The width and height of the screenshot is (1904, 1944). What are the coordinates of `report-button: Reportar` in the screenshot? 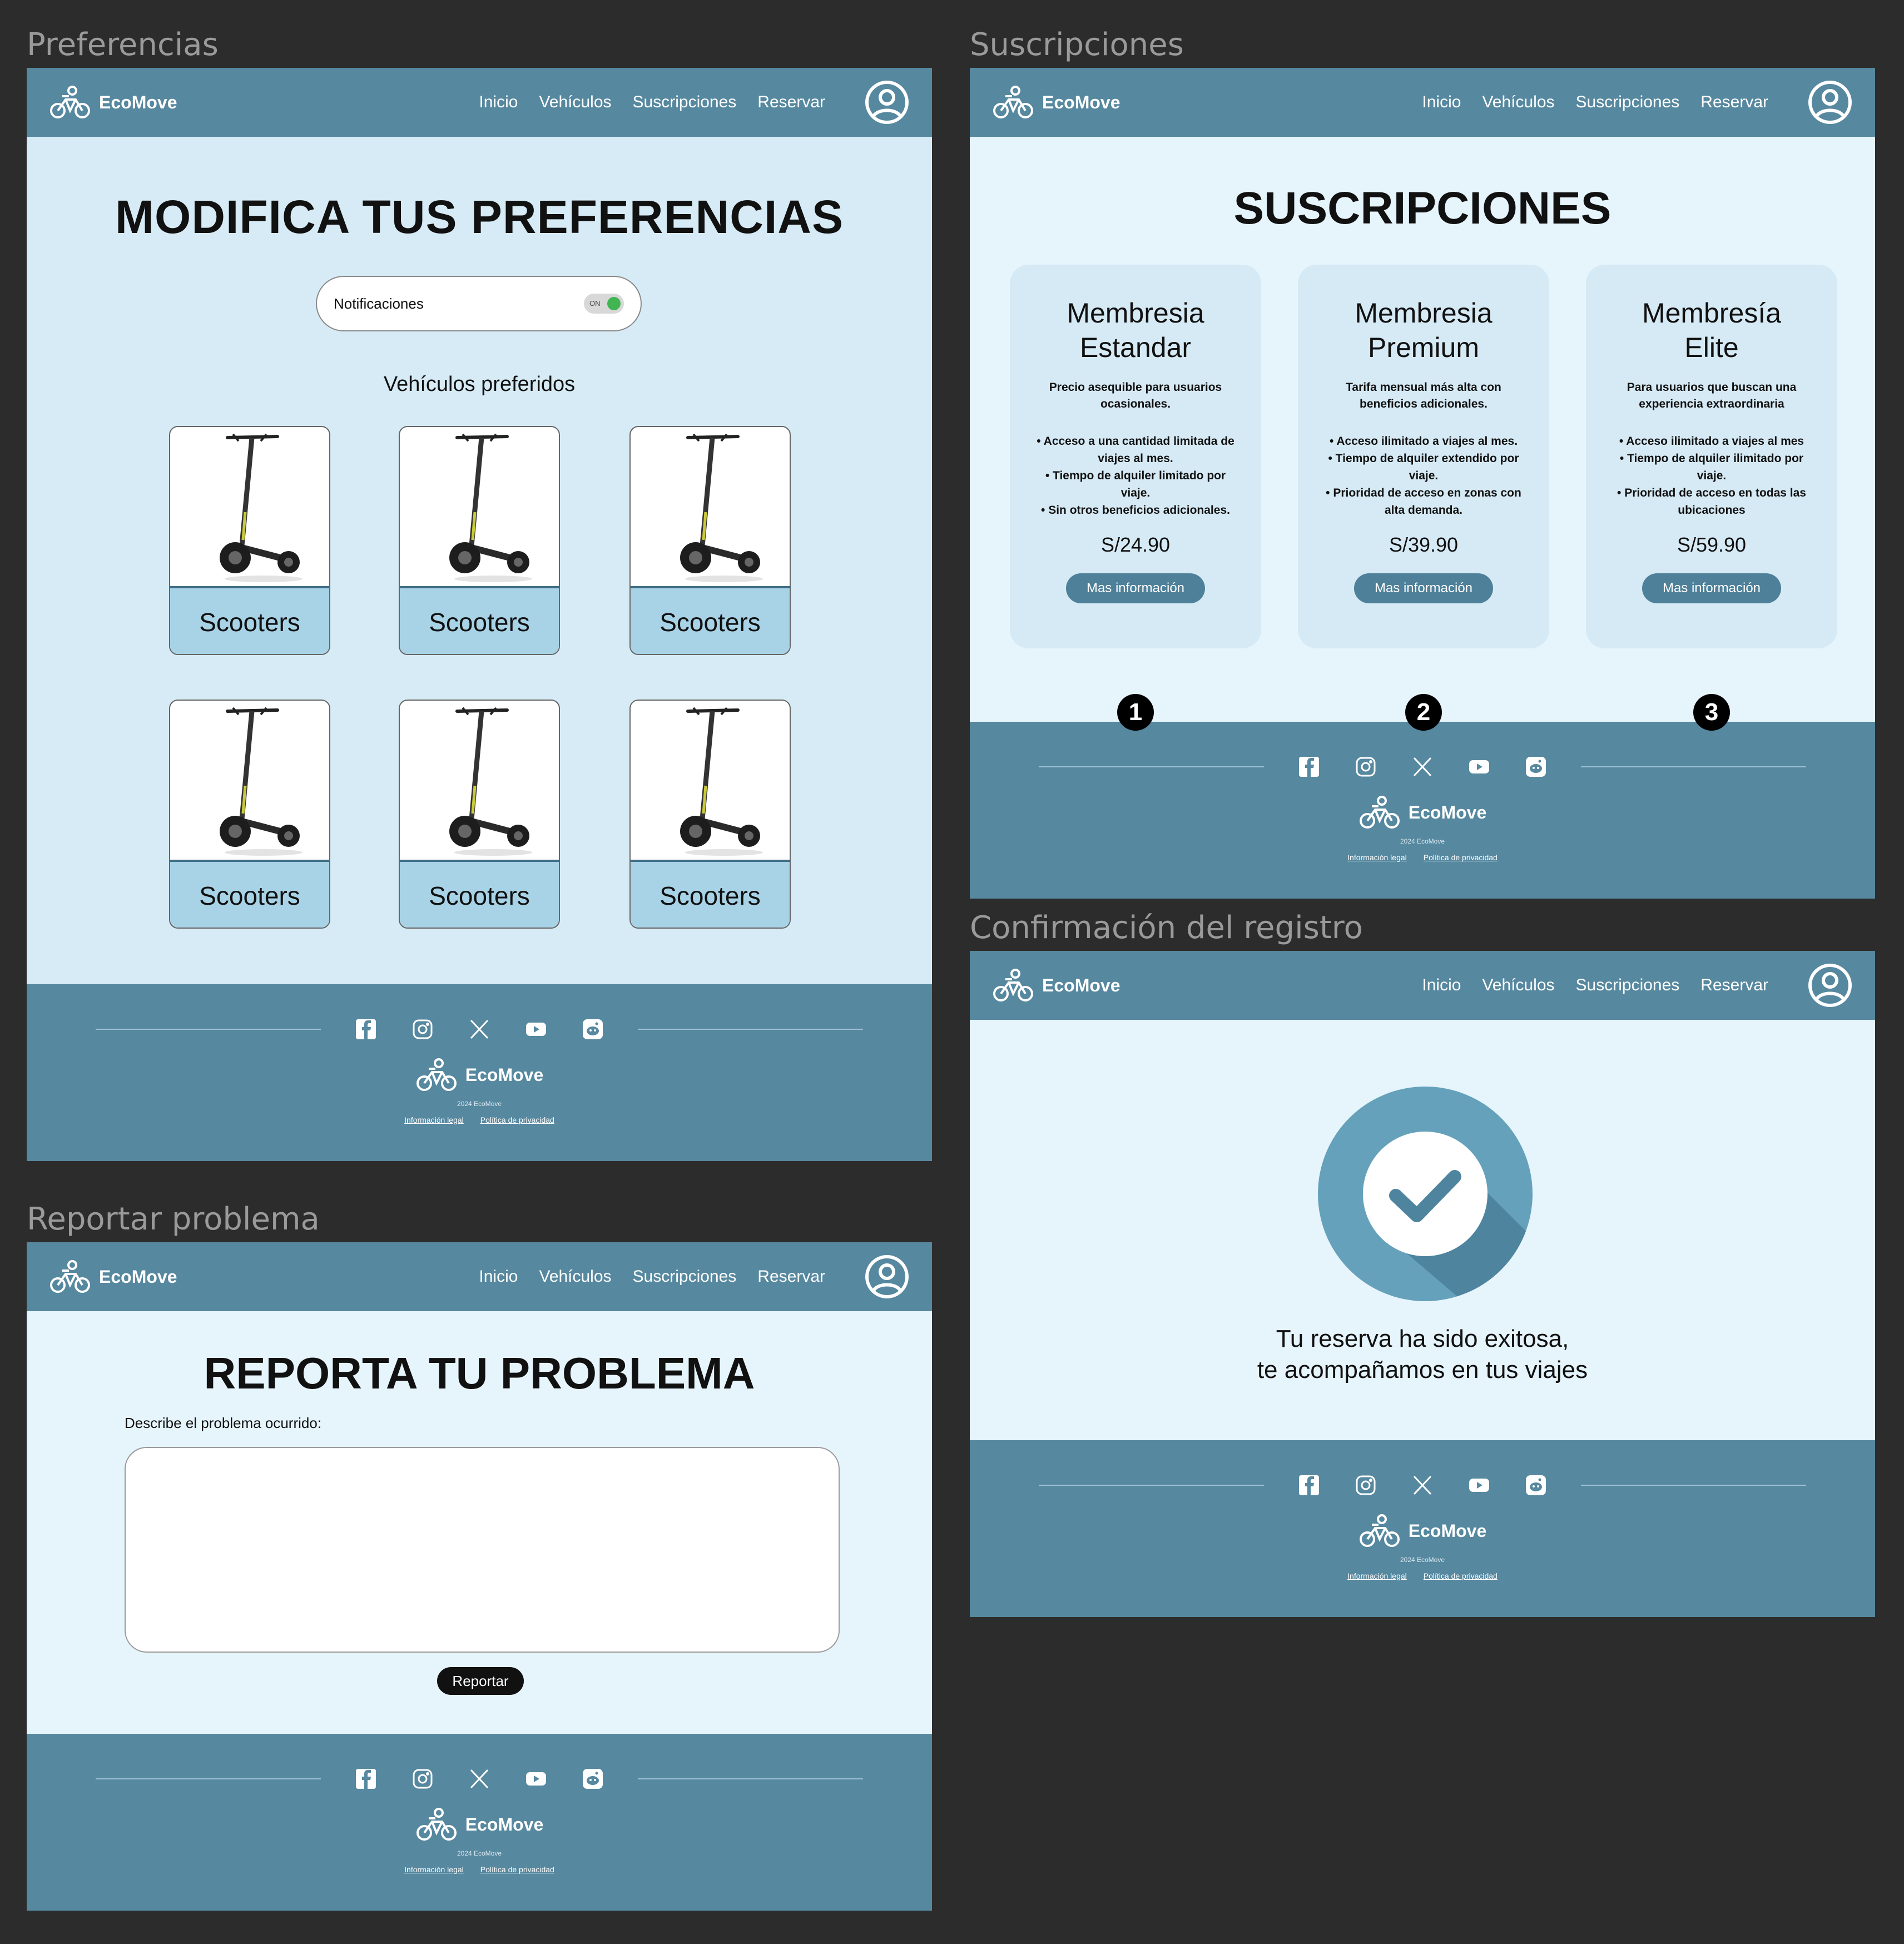 It's located at (481, 1681).